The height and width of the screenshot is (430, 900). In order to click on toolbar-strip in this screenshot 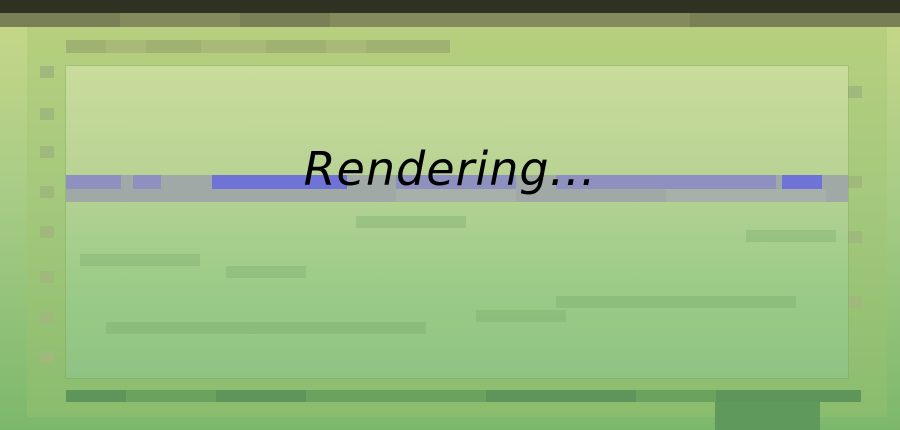, I will do `click(450, 20)`.